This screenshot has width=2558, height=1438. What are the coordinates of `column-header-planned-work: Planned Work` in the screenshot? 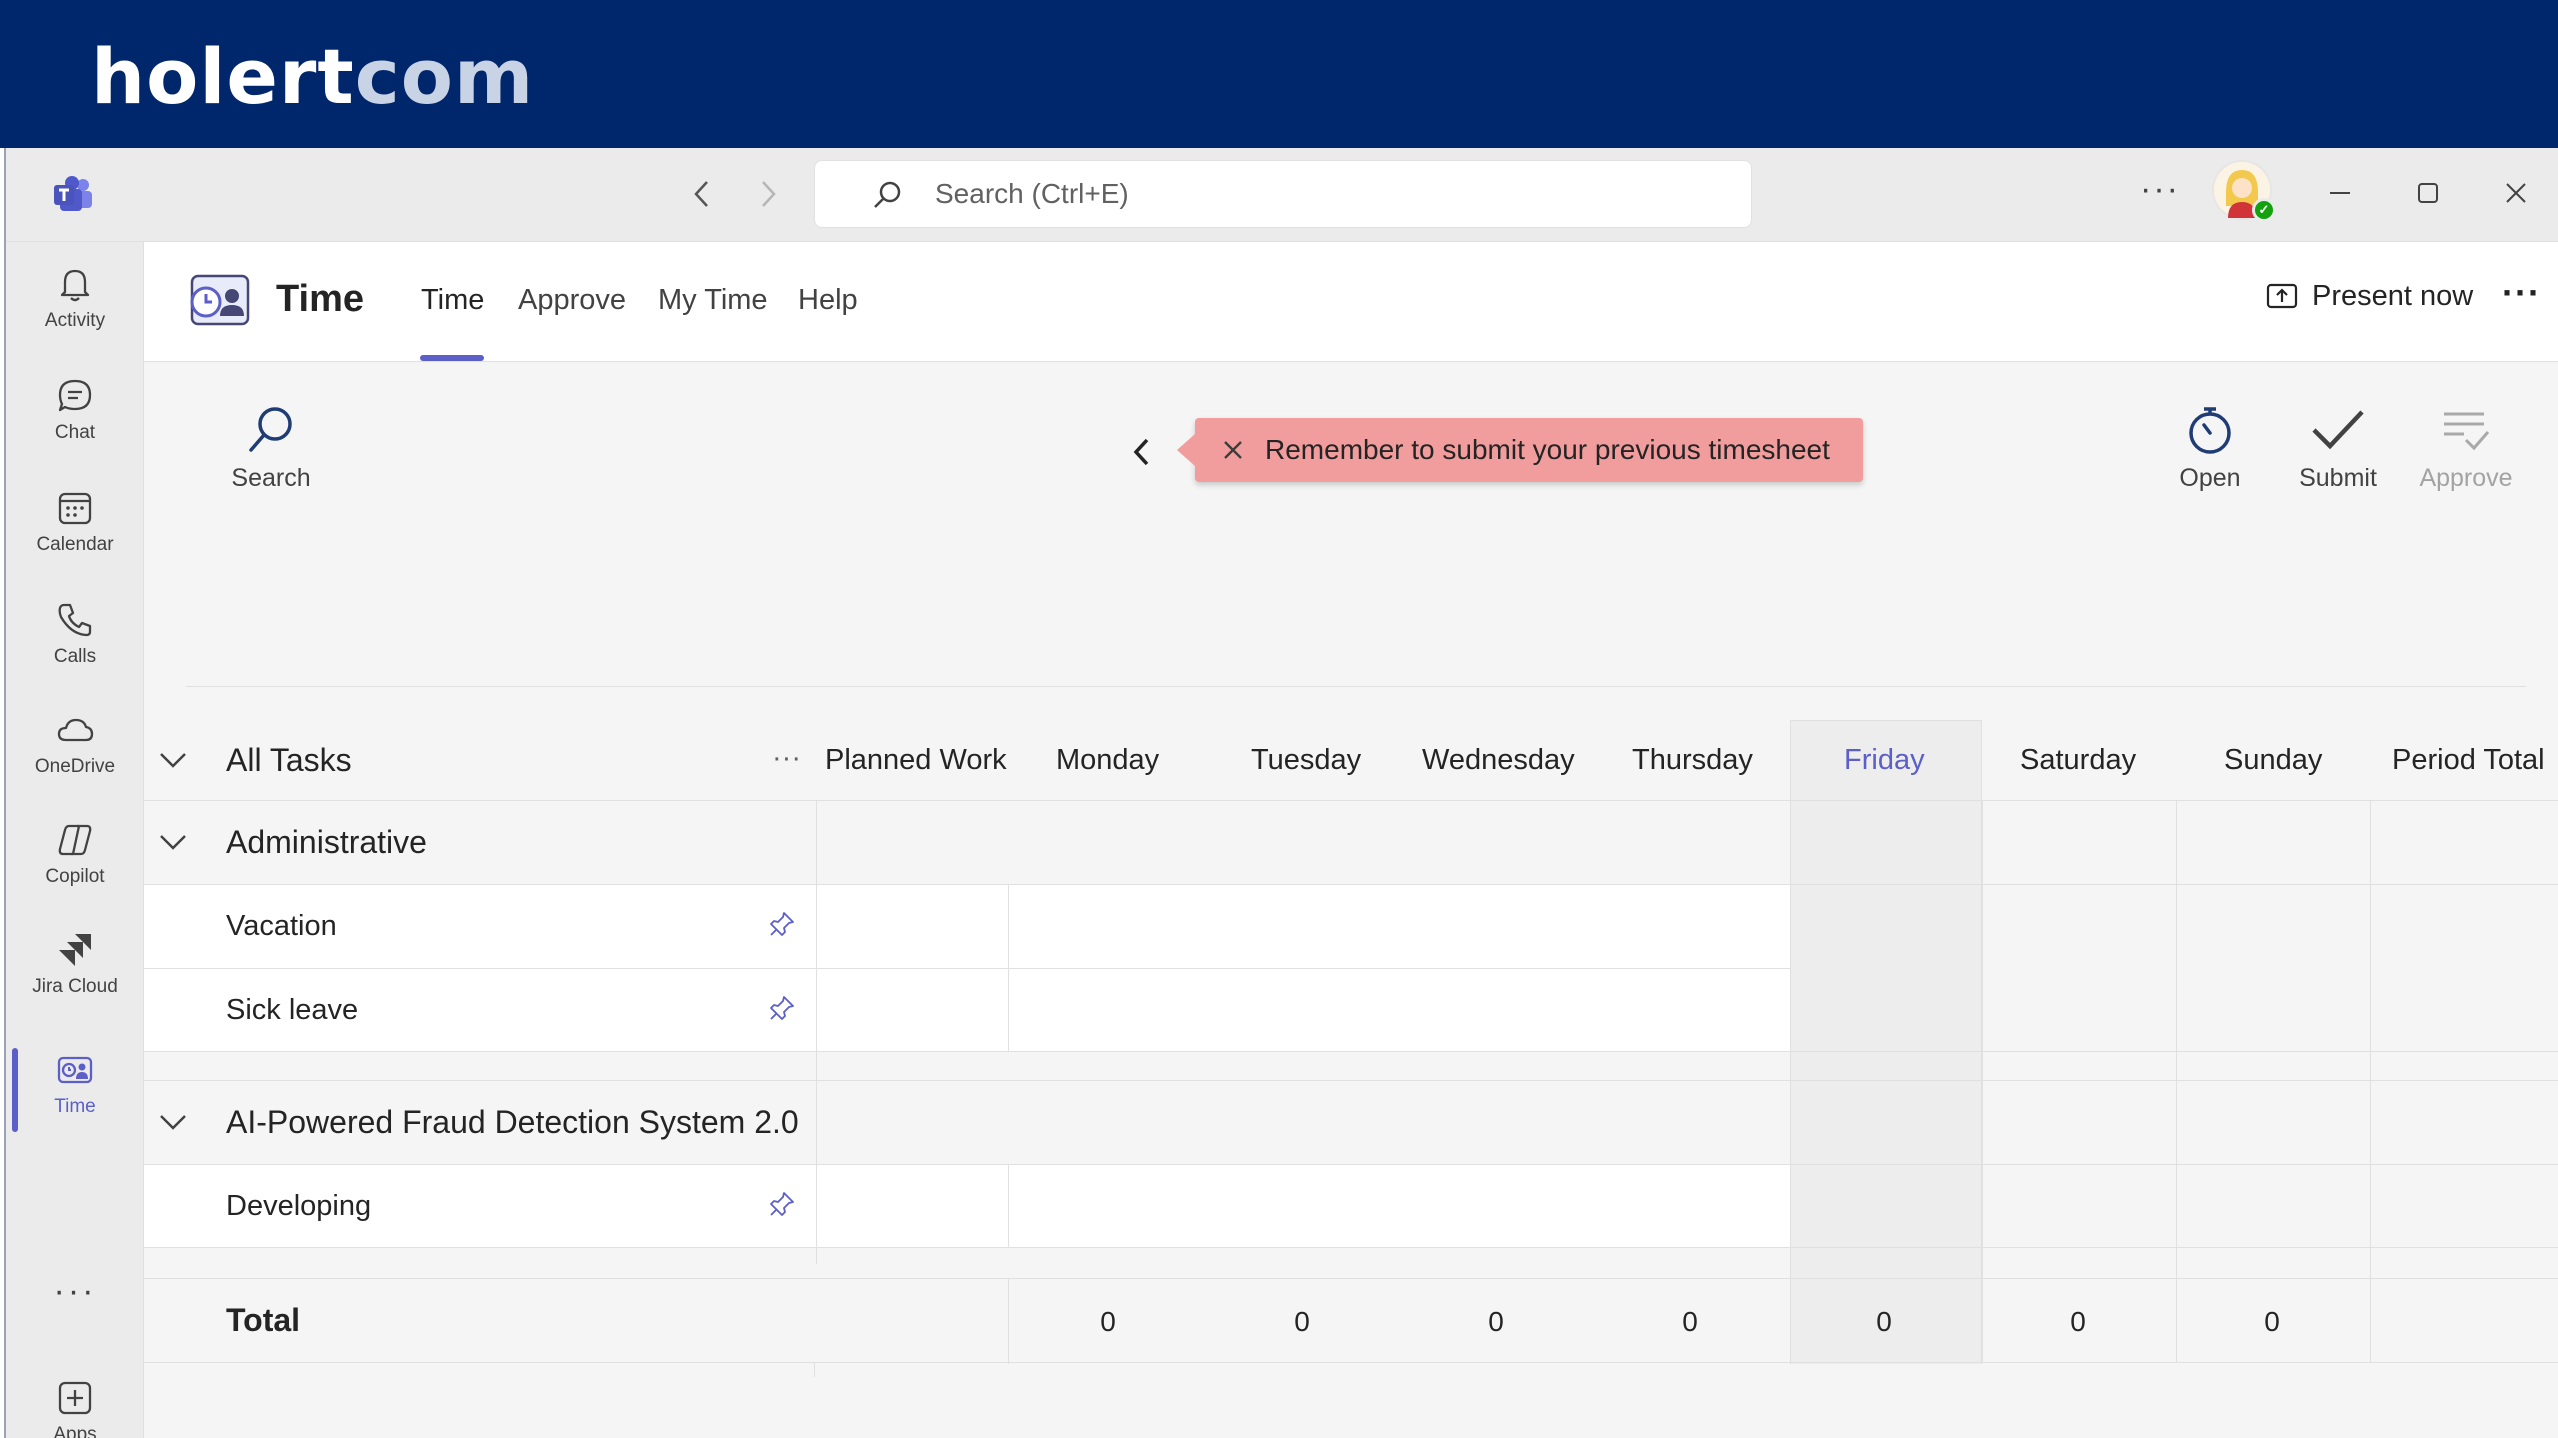 It's located at (916, 760).